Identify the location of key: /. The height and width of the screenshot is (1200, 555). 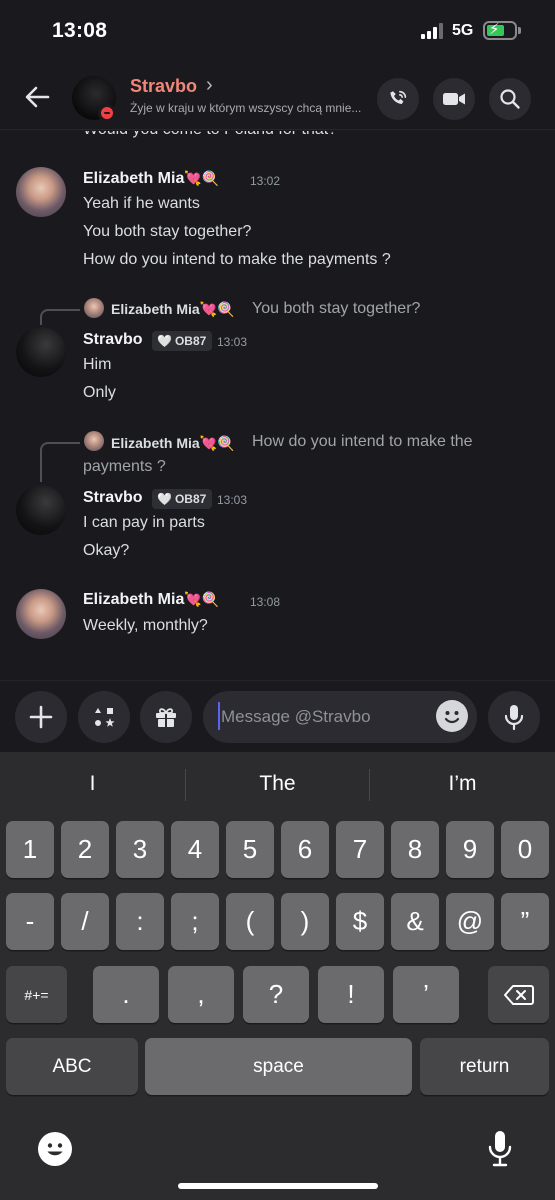
(85, 921).